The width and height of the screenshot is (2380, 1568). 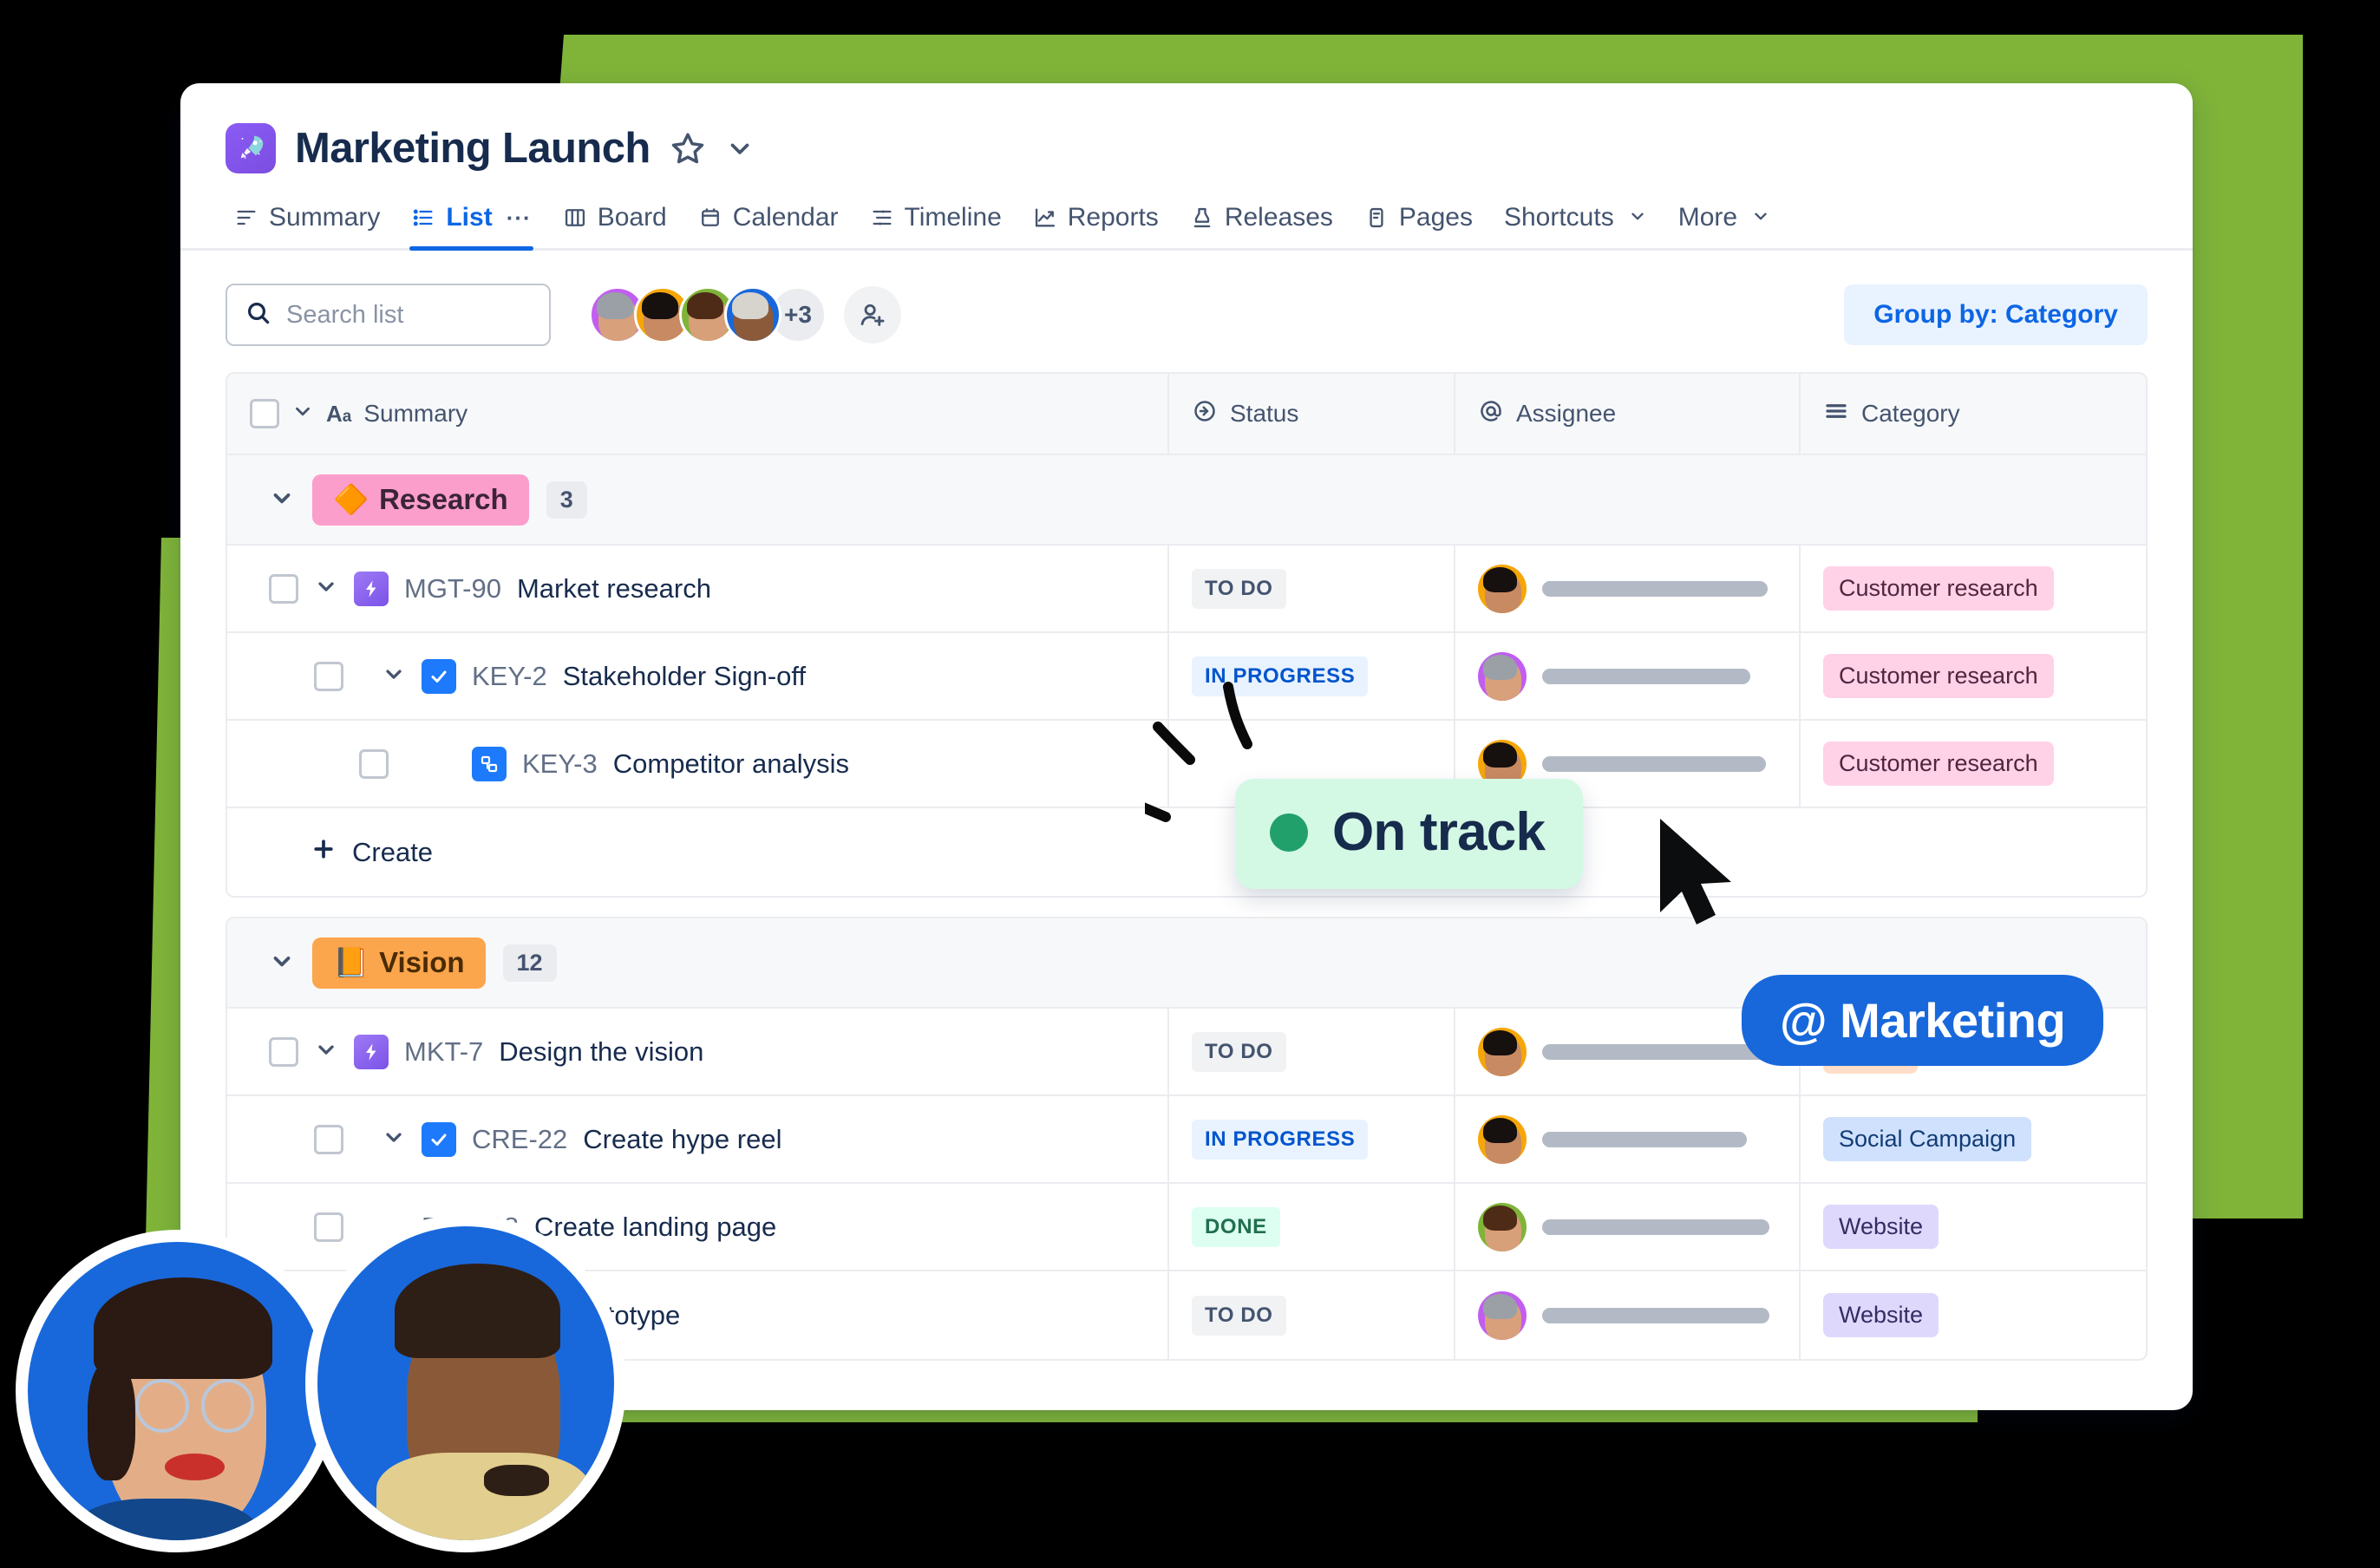 I want to click on tab-label: Timeline, so click(x=953, y=218).